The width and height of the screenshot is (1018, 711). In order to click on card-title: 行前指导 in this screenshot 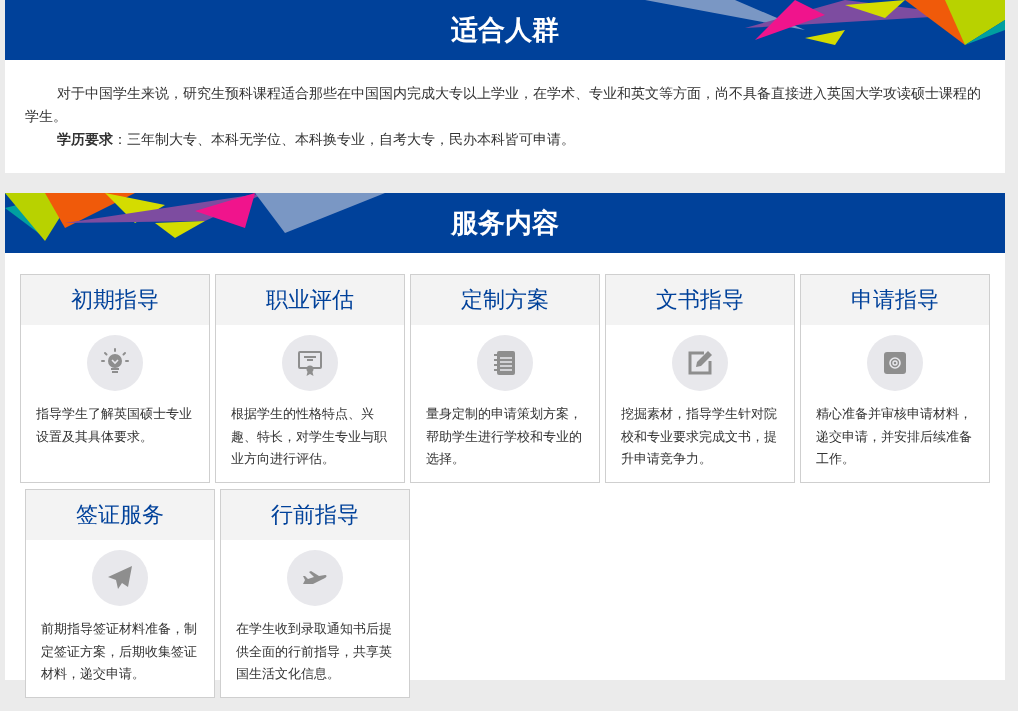, I will do `click(315, 515)`.